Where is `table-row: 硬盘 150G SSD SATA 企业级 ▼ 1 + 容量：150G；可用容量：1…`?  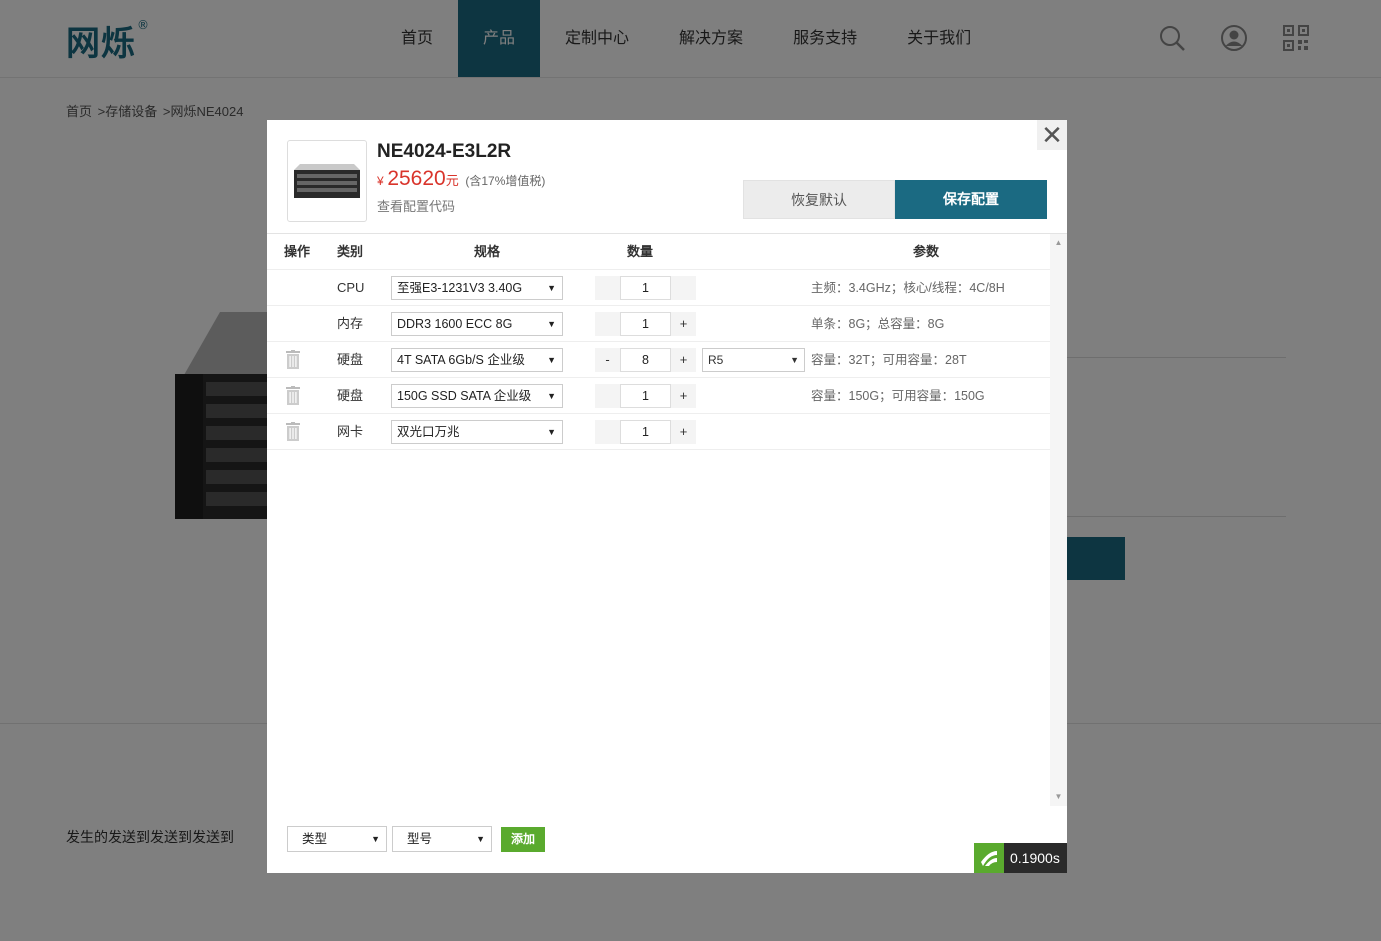
table-row: 硬盘 150G SSD SATA 企业级 ▼ 1 + 容量：150G；可用容量：1… is located at coordinates (658, 396).